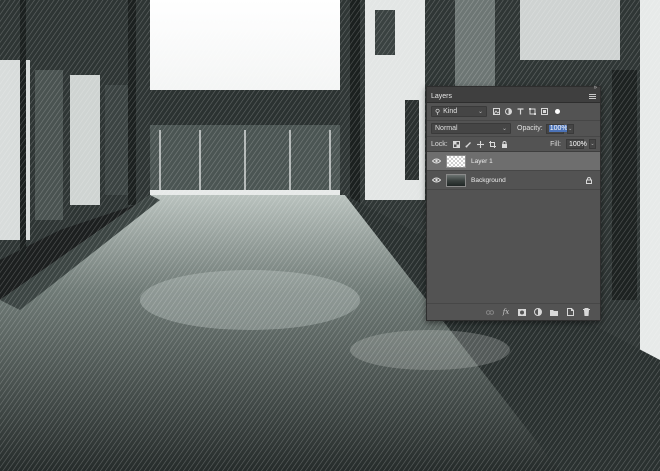 This screenshot has width=660, height=471. What do you see at coordinates (589, 180) in the screenshot?
I see `lock-icon` at bounding box center [589, 180].